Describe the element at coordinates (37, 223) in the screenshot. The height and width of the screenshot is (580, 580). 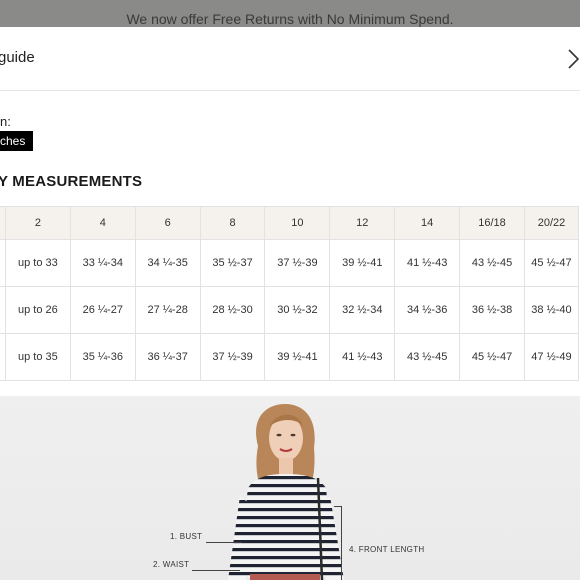
I see `table-header-cell: 2` at that location.